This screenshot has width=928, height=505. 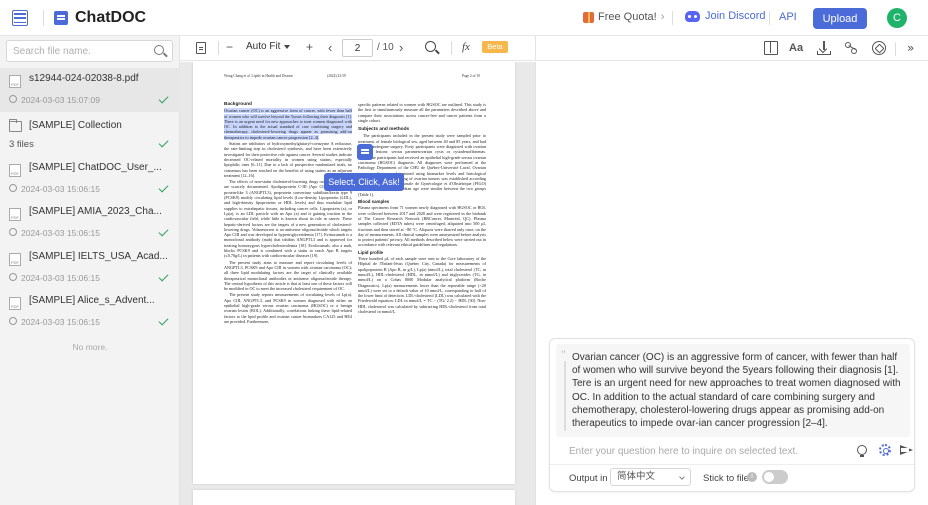 What do you see at coordinates (21, 144) in the screenshot?
I see `folder-file-count: 3 files` at bounding box center [21, 144].